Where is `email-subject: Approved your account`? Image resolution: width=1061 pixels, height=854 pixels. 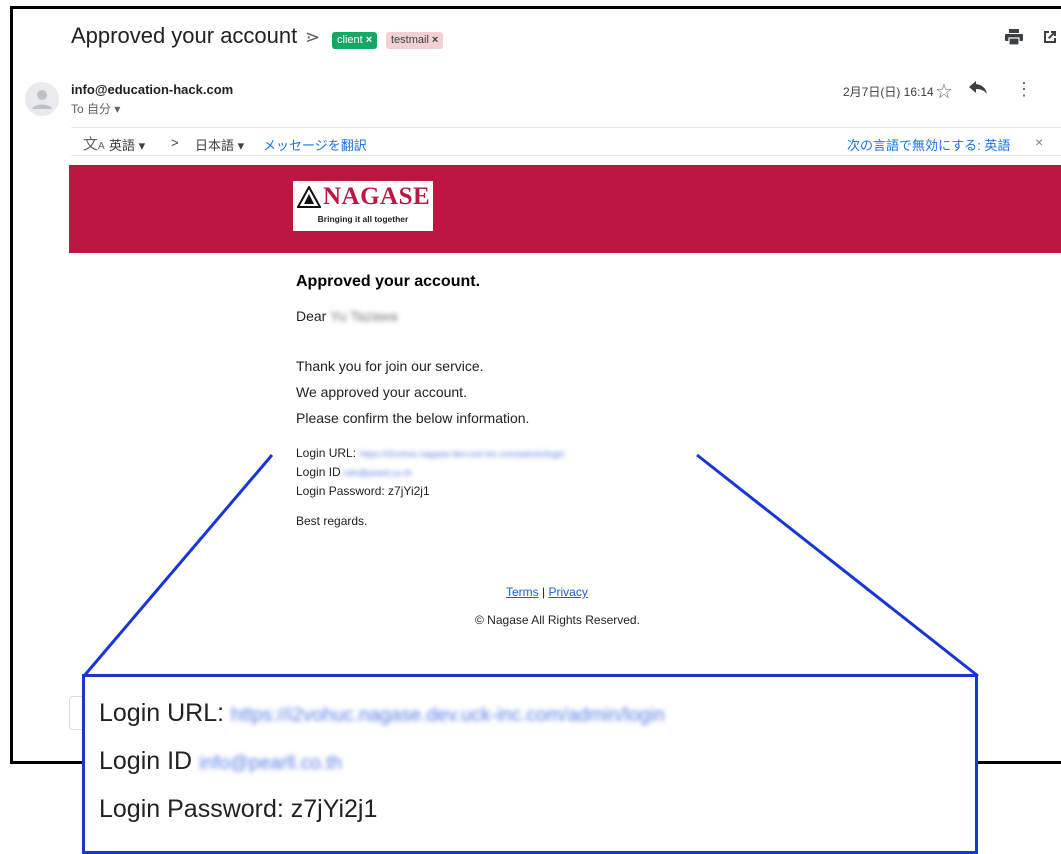 email-subject: Approved your account is located at coordinates (184, 35).